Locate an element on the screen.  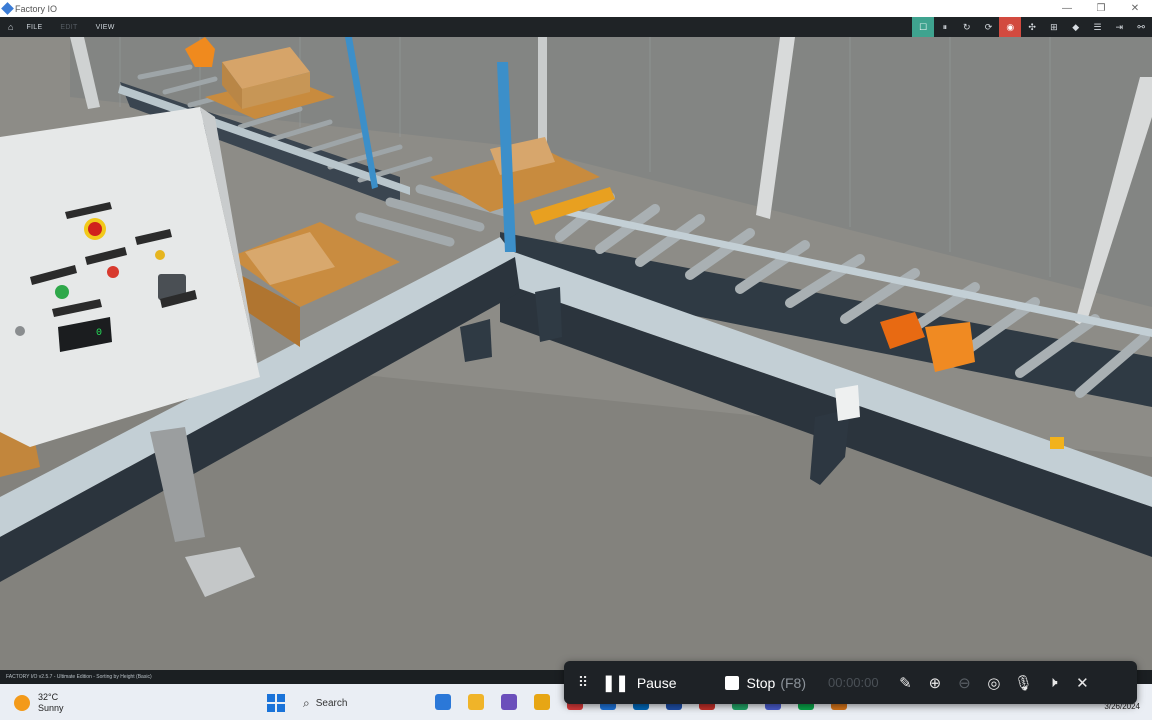
sensor-yellow is located at coordinates (1057, 443).